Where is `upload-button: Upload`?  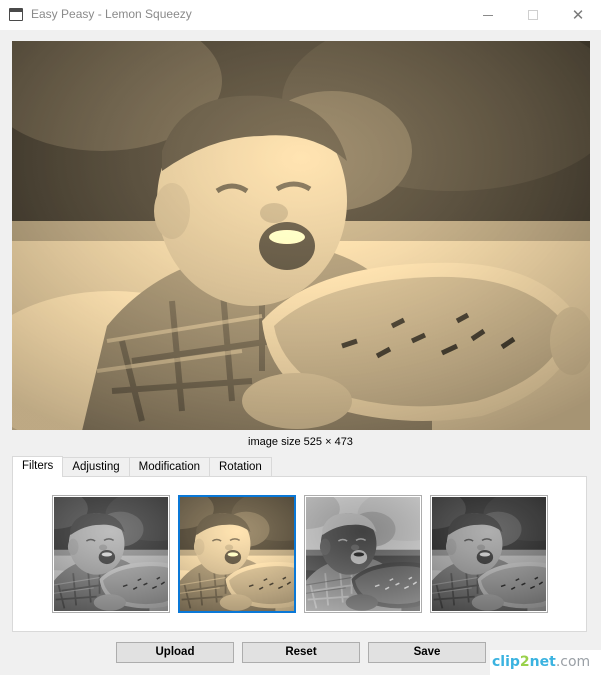 upload-button: Upload is located at coordinates (175, 652).